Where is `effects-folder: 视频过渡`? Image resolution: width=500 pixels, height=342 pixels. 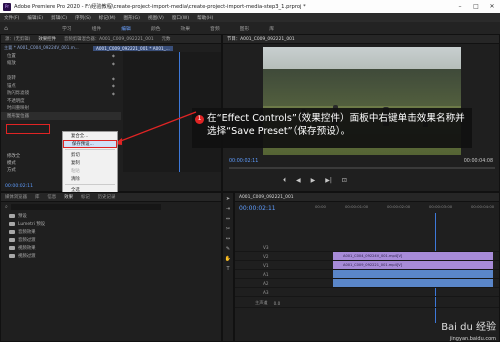 effects-folder: 视频过渡 is located at coordinates (111, 256).